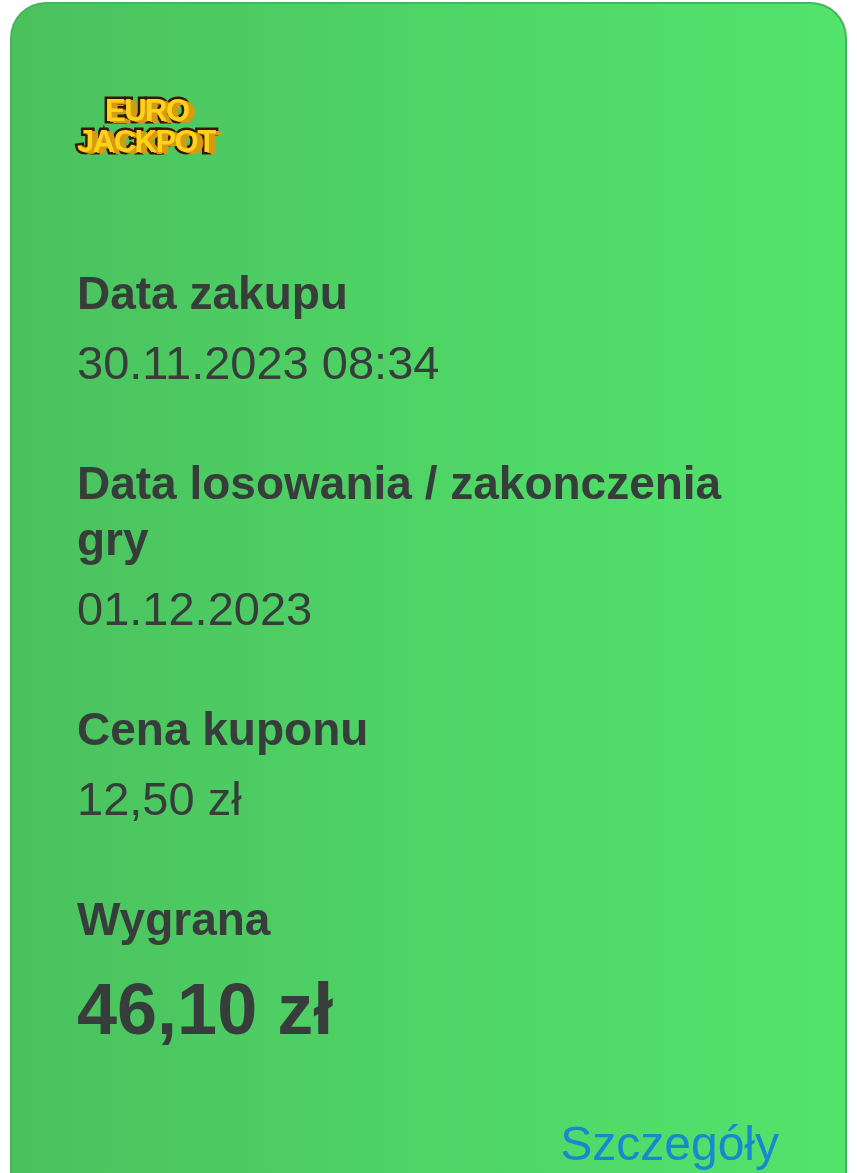 The image size is (857, 1173). I want to click on logo-text: JACKPOT, so click(146, 141).